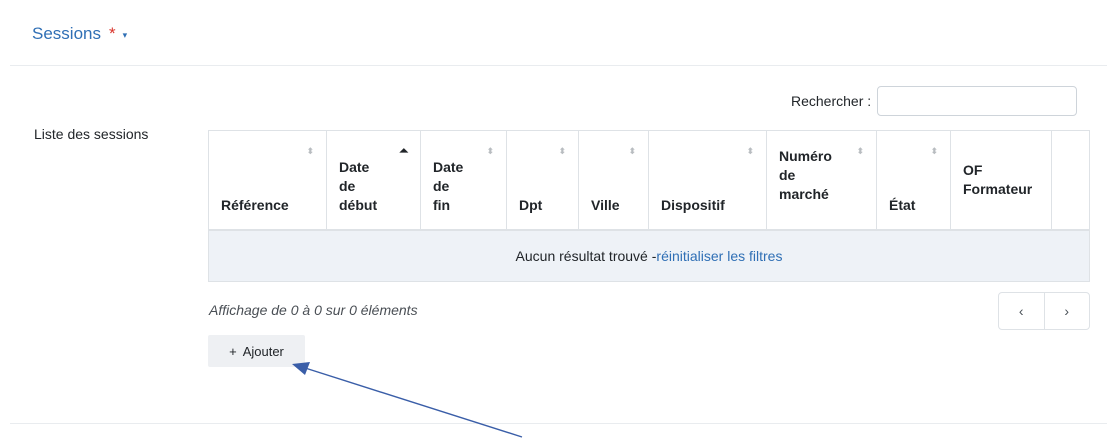 This screenshot has width=1107, height=439. What do you see at coordinates (719, 256) in the screenshot?
I see `reset-filters-link: réinitialiser les filtres` at bounding box center [719, 256].